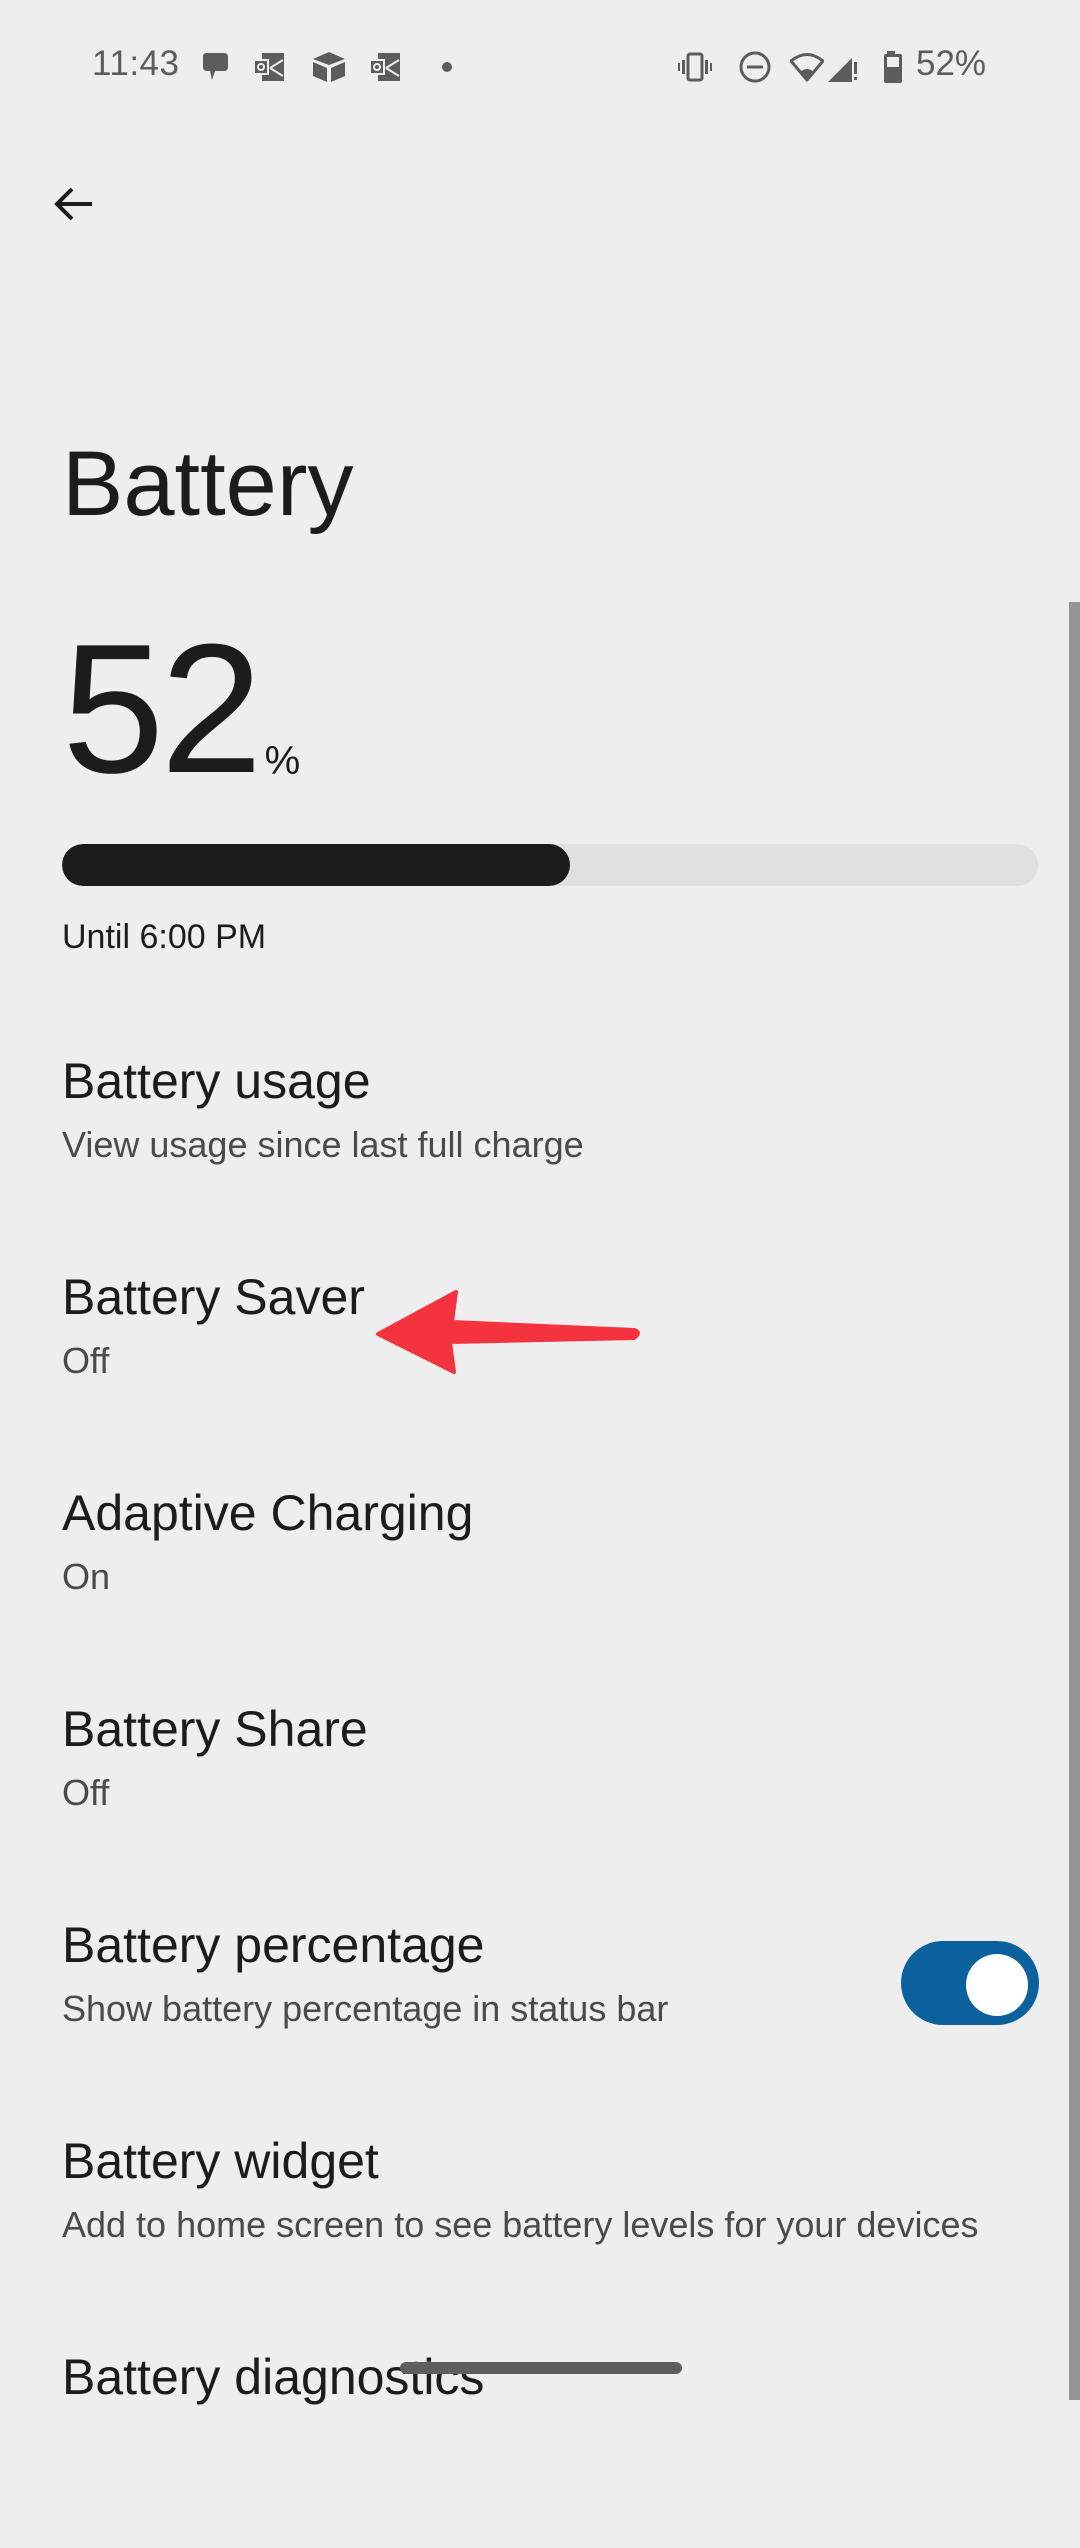  I want to click on battery-level: 52 %, so click(181, 708).